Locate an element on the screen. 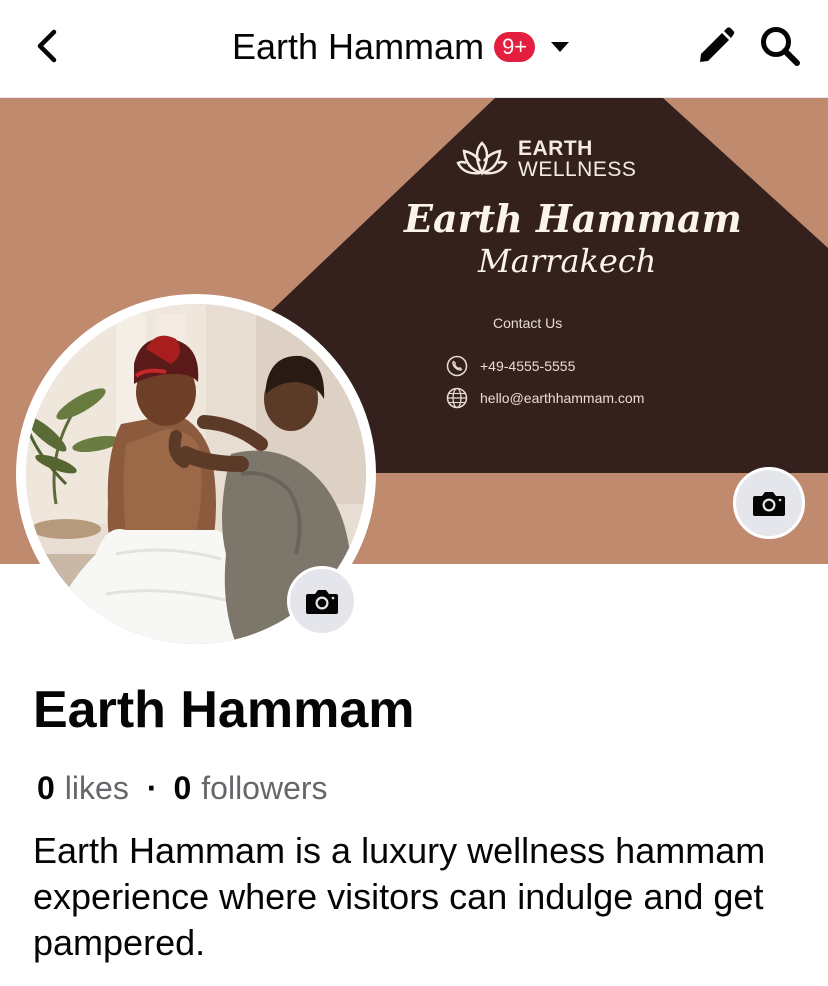 The width and height of the screenshot is (828, 986). phone-icon is located at coordinates (457, 366).